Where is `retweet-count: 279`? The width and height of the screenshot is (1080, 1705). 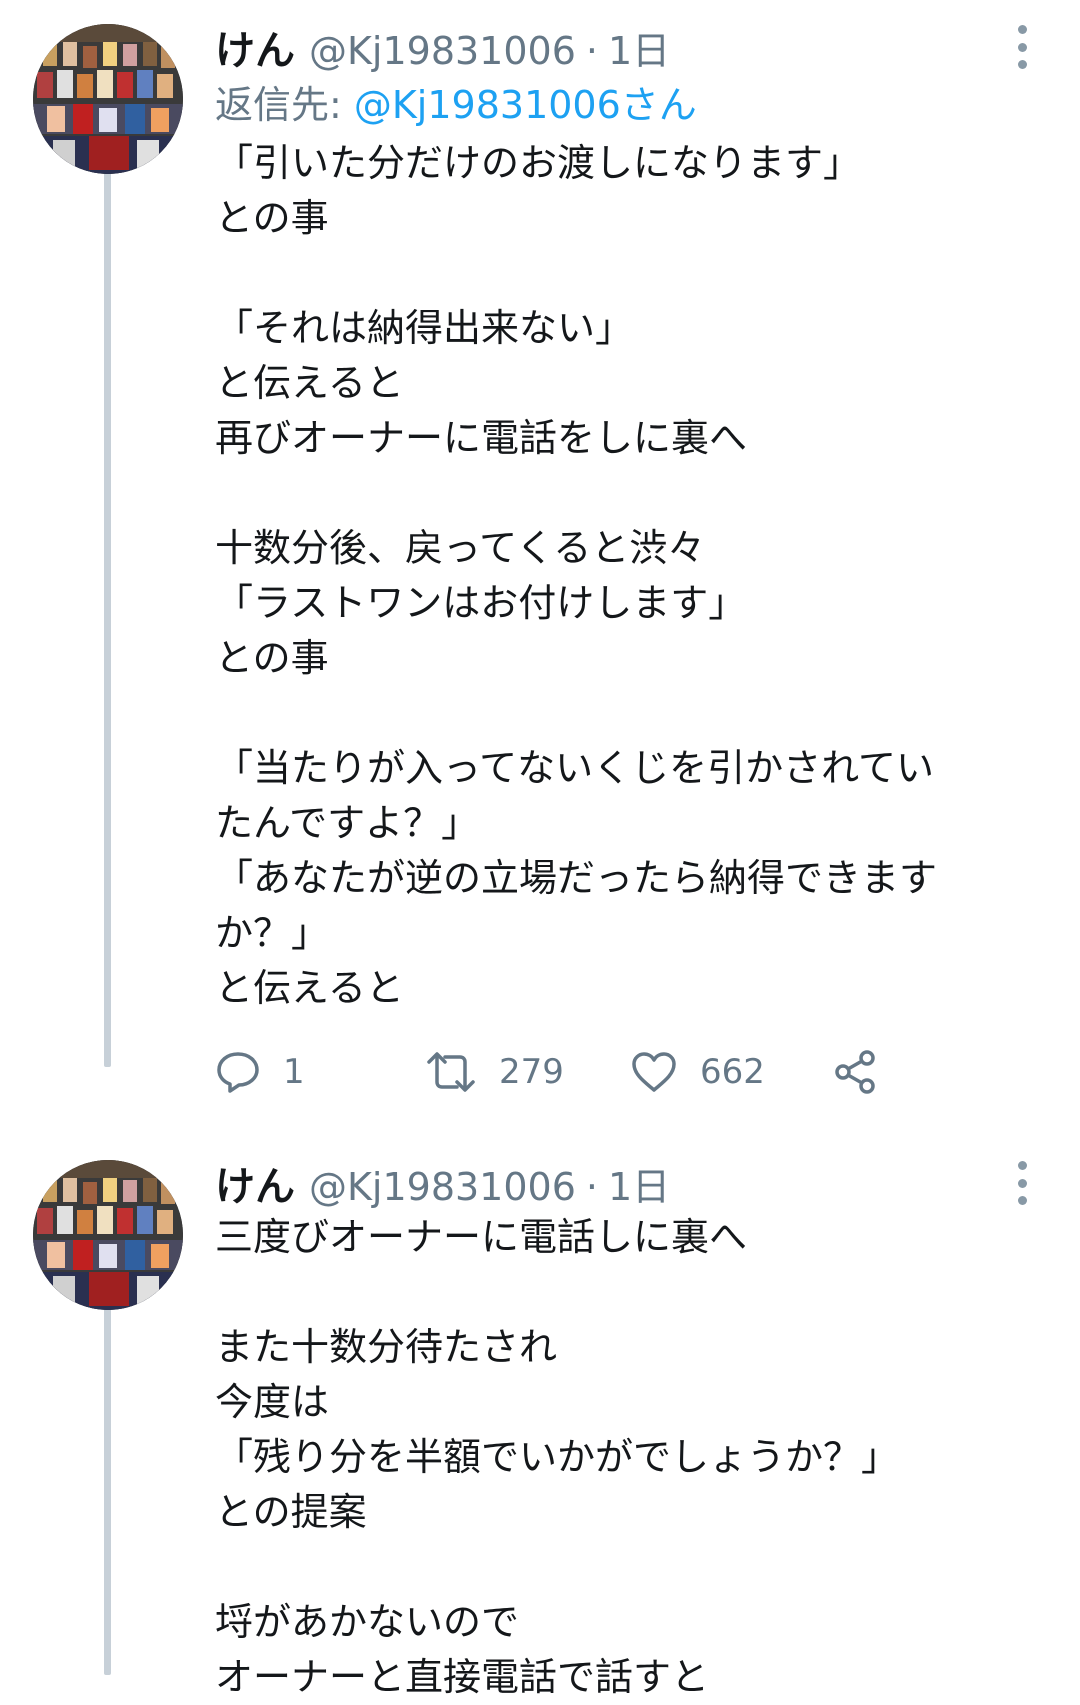
retweet-count: 279 is located at coordinates (531, 1072).